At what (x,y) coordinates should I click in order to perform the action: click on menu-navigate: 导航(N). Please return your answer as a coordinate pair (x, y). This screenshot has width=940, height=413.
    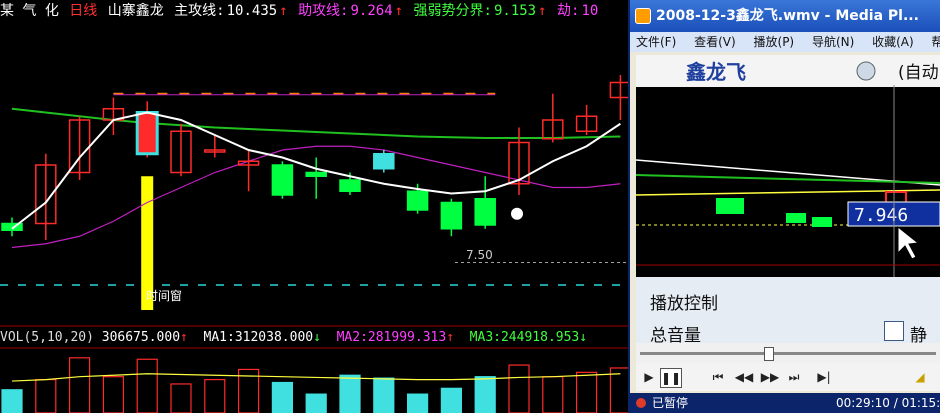
    Looking at the image, I should click on (833, 42).